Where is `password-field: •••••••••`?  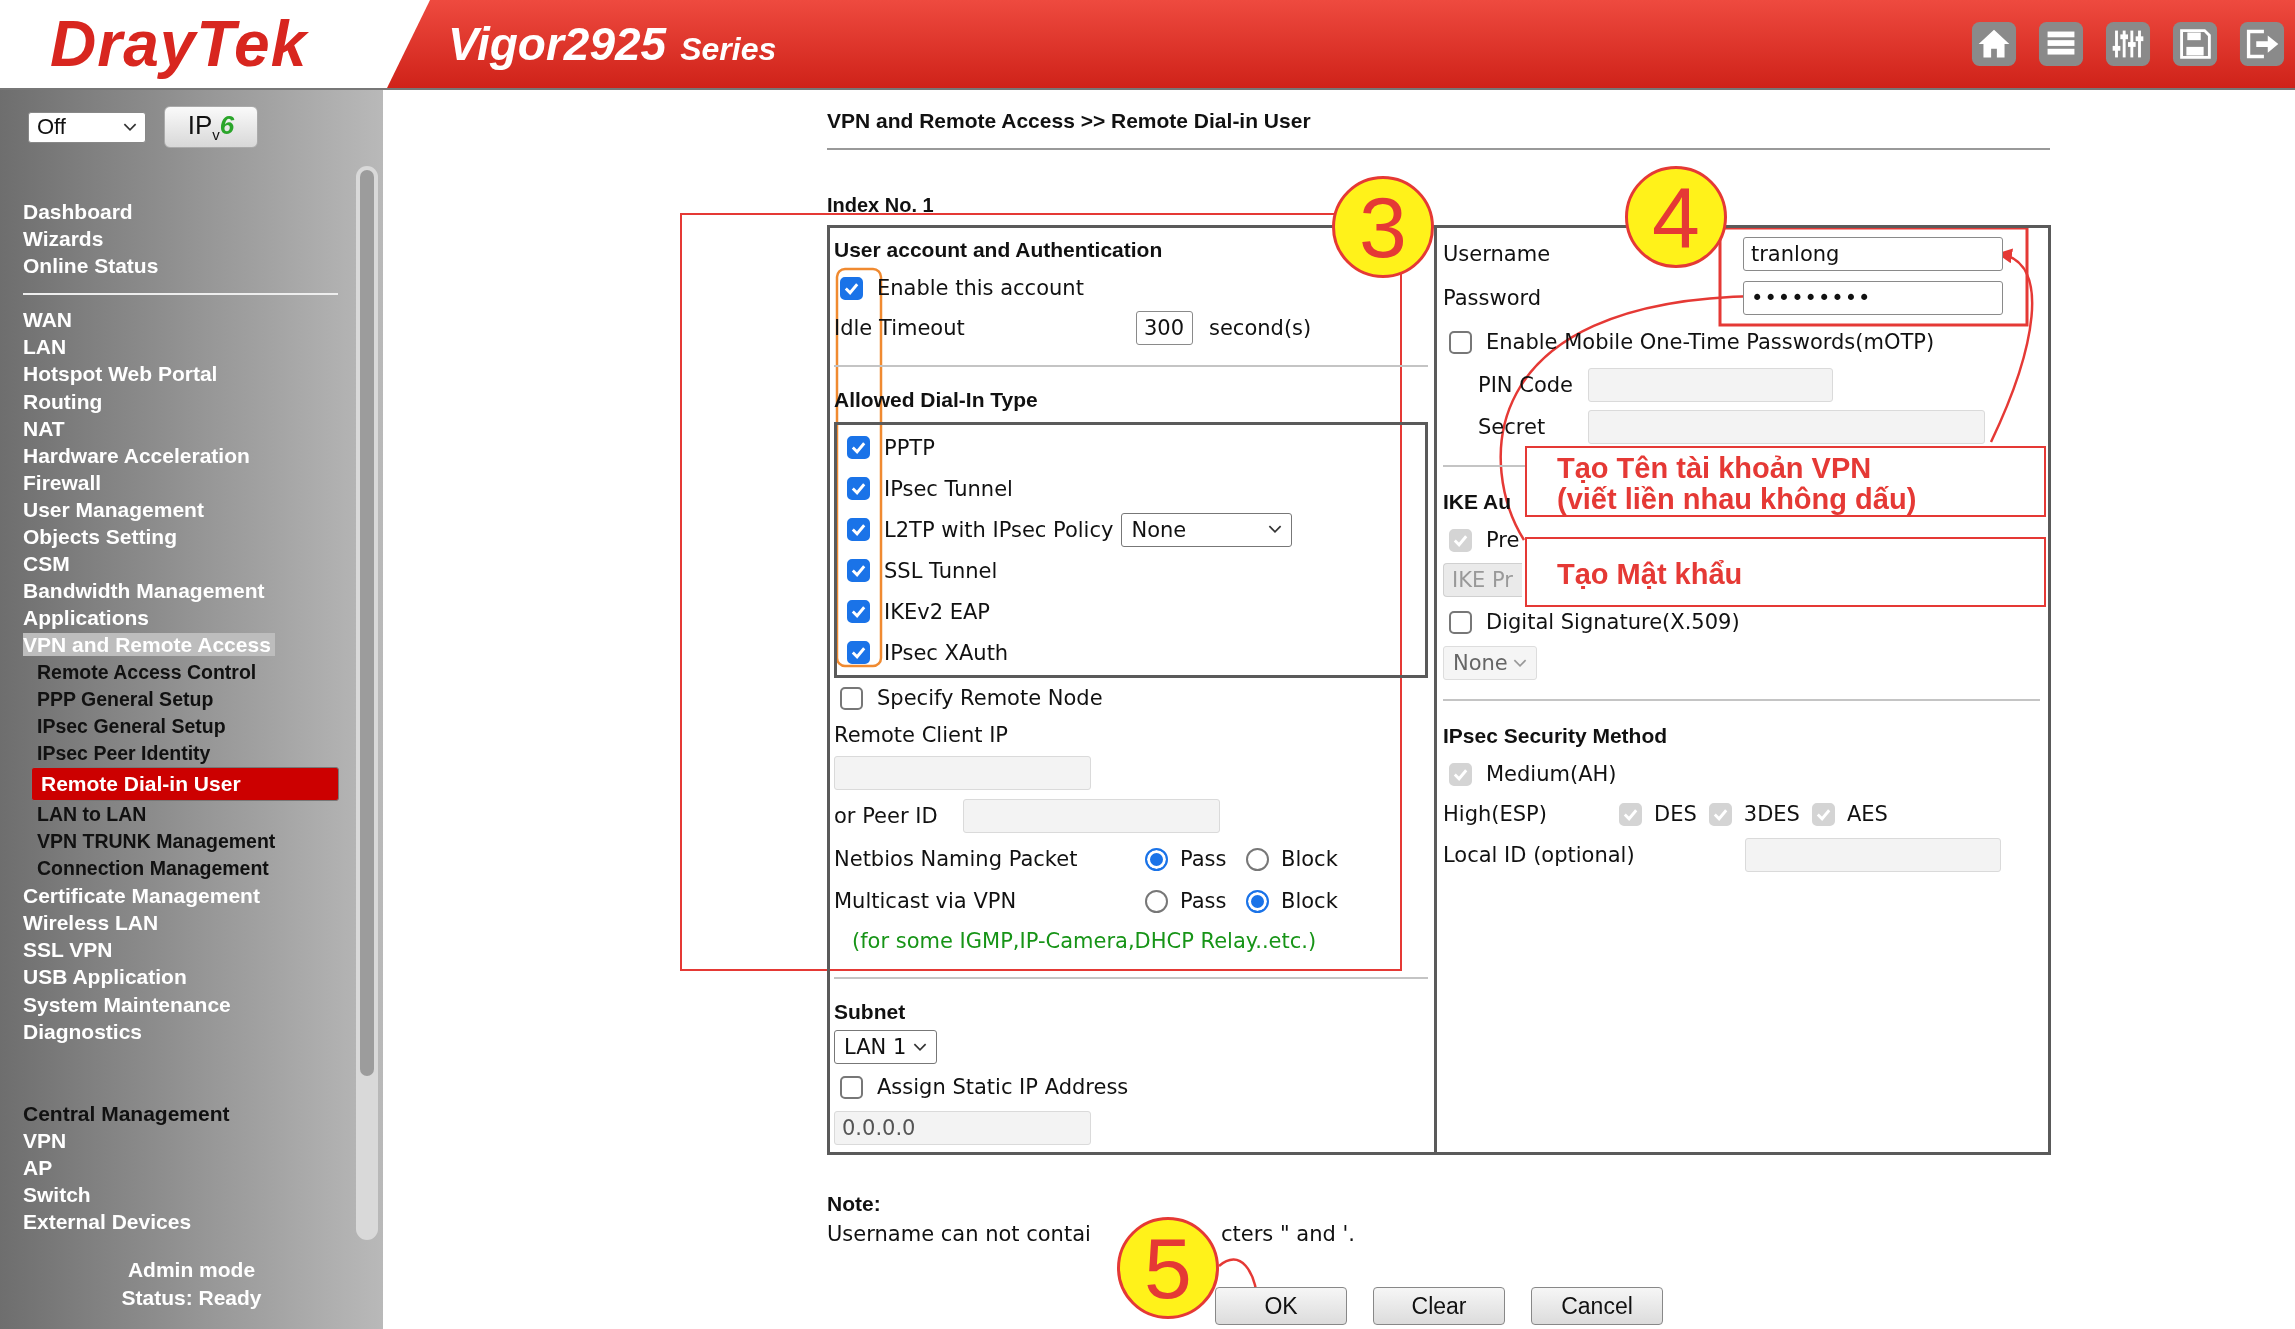
password-field: ••••••••• is located at coordinates (1873, 298).